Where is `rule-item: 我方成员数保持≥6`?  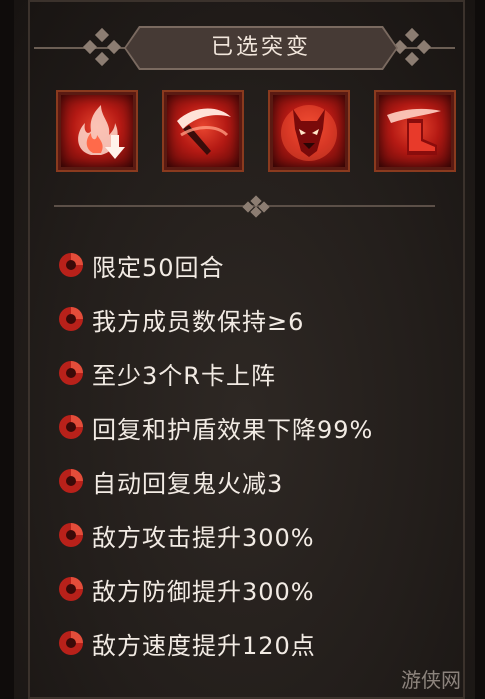
rule-item: 我方成员数保持≥6 is located at coordinates (215, 319).